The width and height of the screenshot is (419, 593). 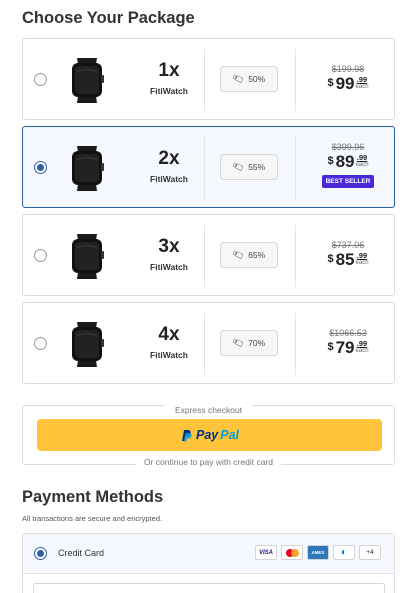 I want to click on price-block: $737.06 $85.99 each, so click(x=348, y=241).